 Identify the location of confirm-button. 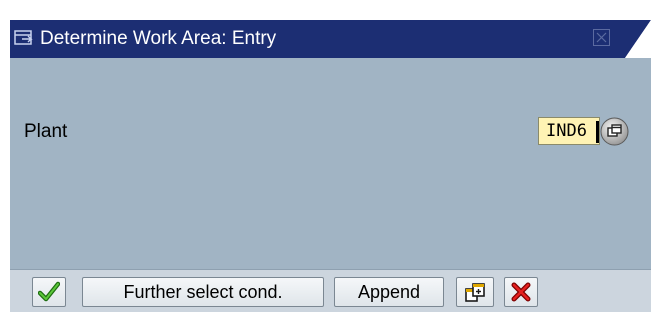
(49, 292).